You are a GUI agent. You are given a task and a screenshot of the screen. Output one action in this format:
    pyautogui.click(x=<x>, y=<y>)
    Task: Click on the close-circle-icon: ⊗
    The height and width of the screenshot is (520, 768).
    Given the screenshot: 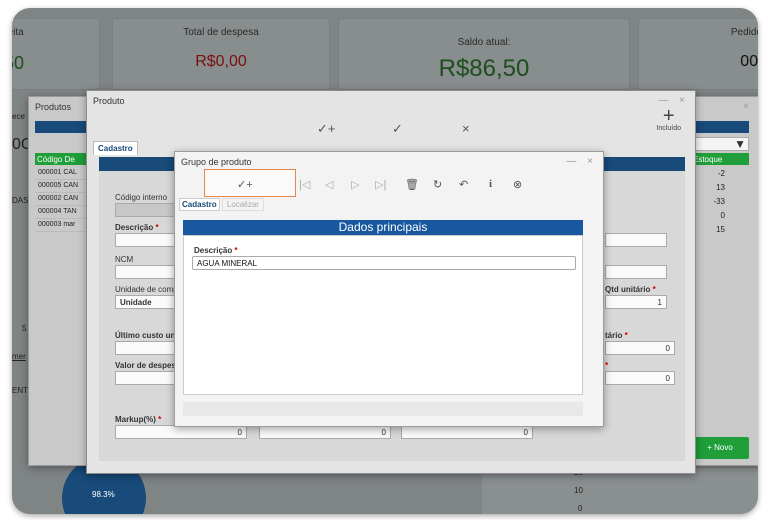 What is the action you would take?
    pyautogui.click(x=517, y=184)
    